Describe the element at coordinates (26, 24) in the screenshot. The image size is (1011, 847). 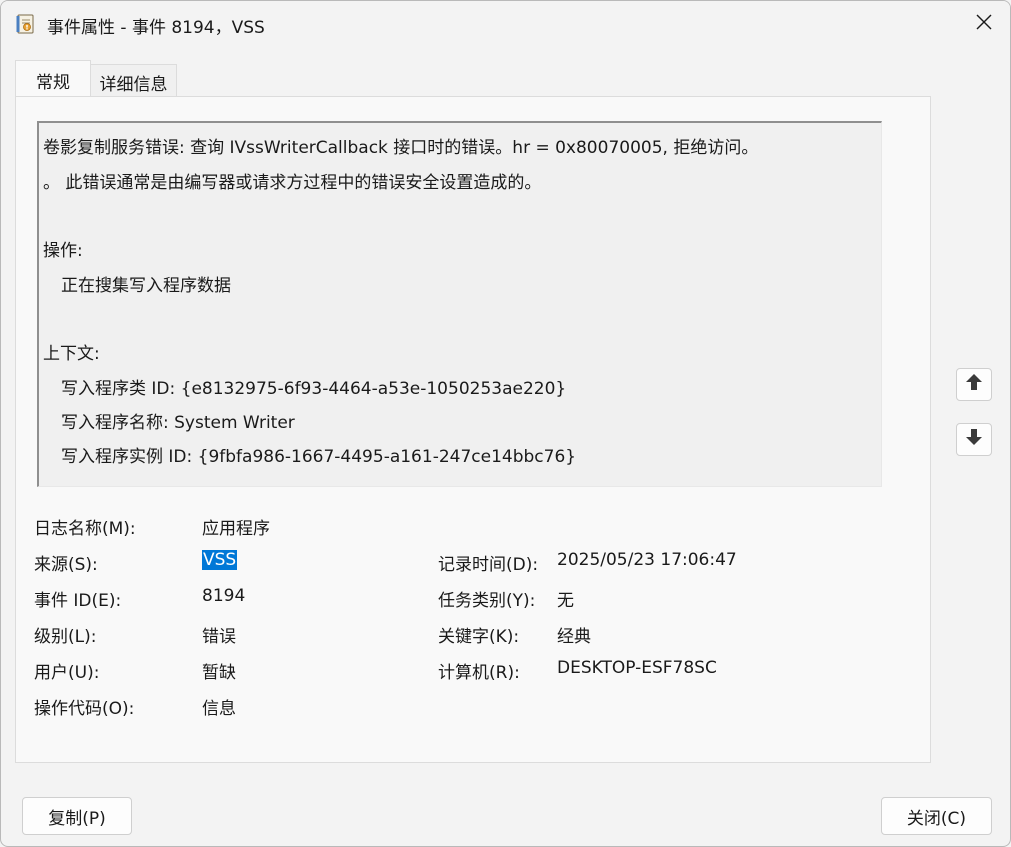
I see `event-properties-icon` at that location.